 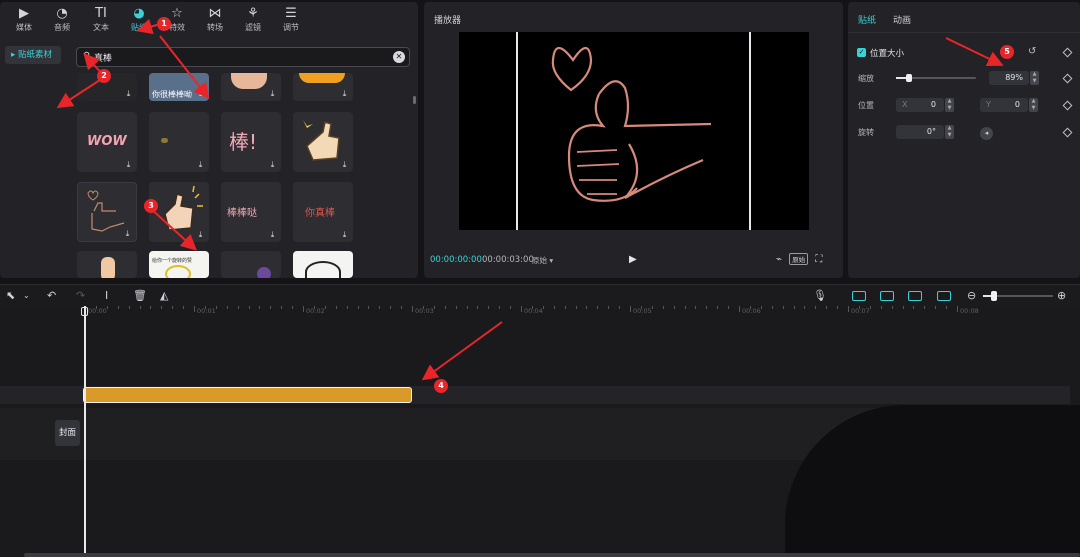 I want to click on rotation-label: 旋转, so click(x=866, y=132).